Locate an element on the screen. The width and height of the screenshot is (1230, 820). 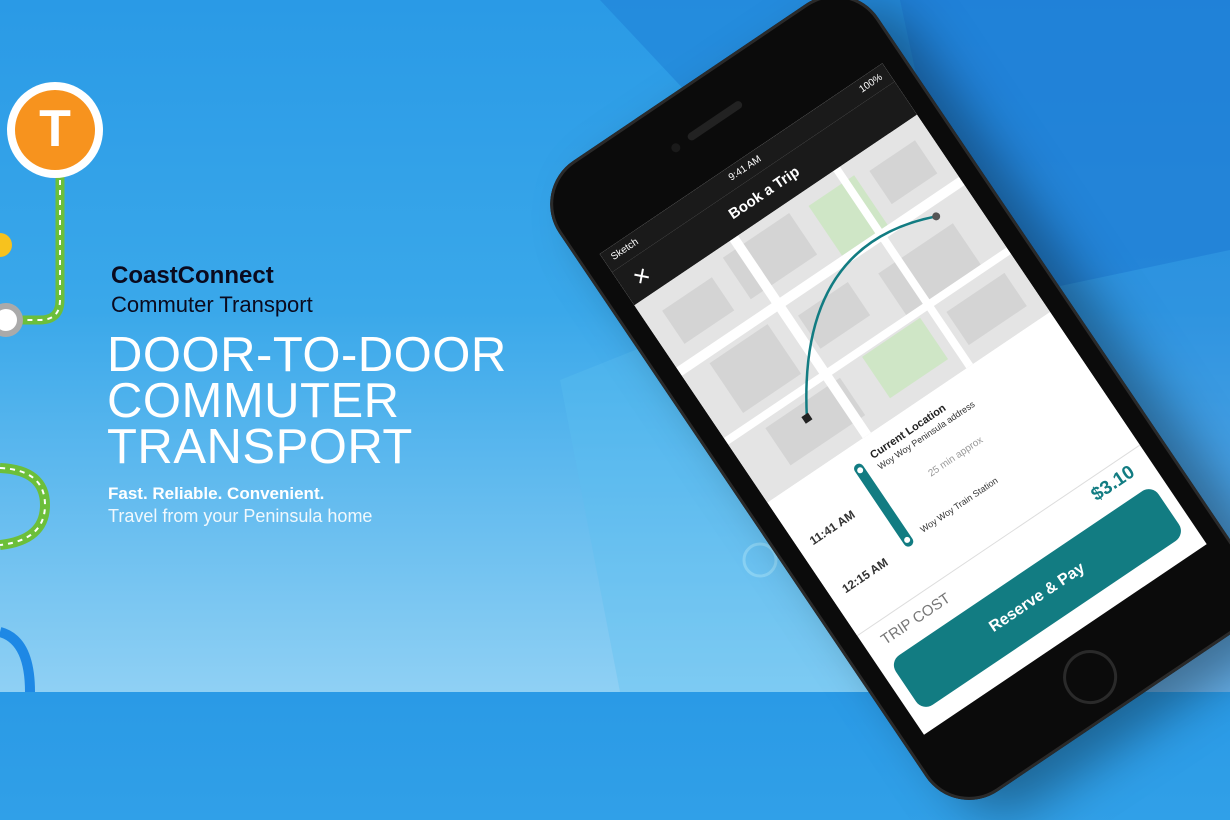
end-location: Woy Woy Train Station is located at coordinates (959, 505).